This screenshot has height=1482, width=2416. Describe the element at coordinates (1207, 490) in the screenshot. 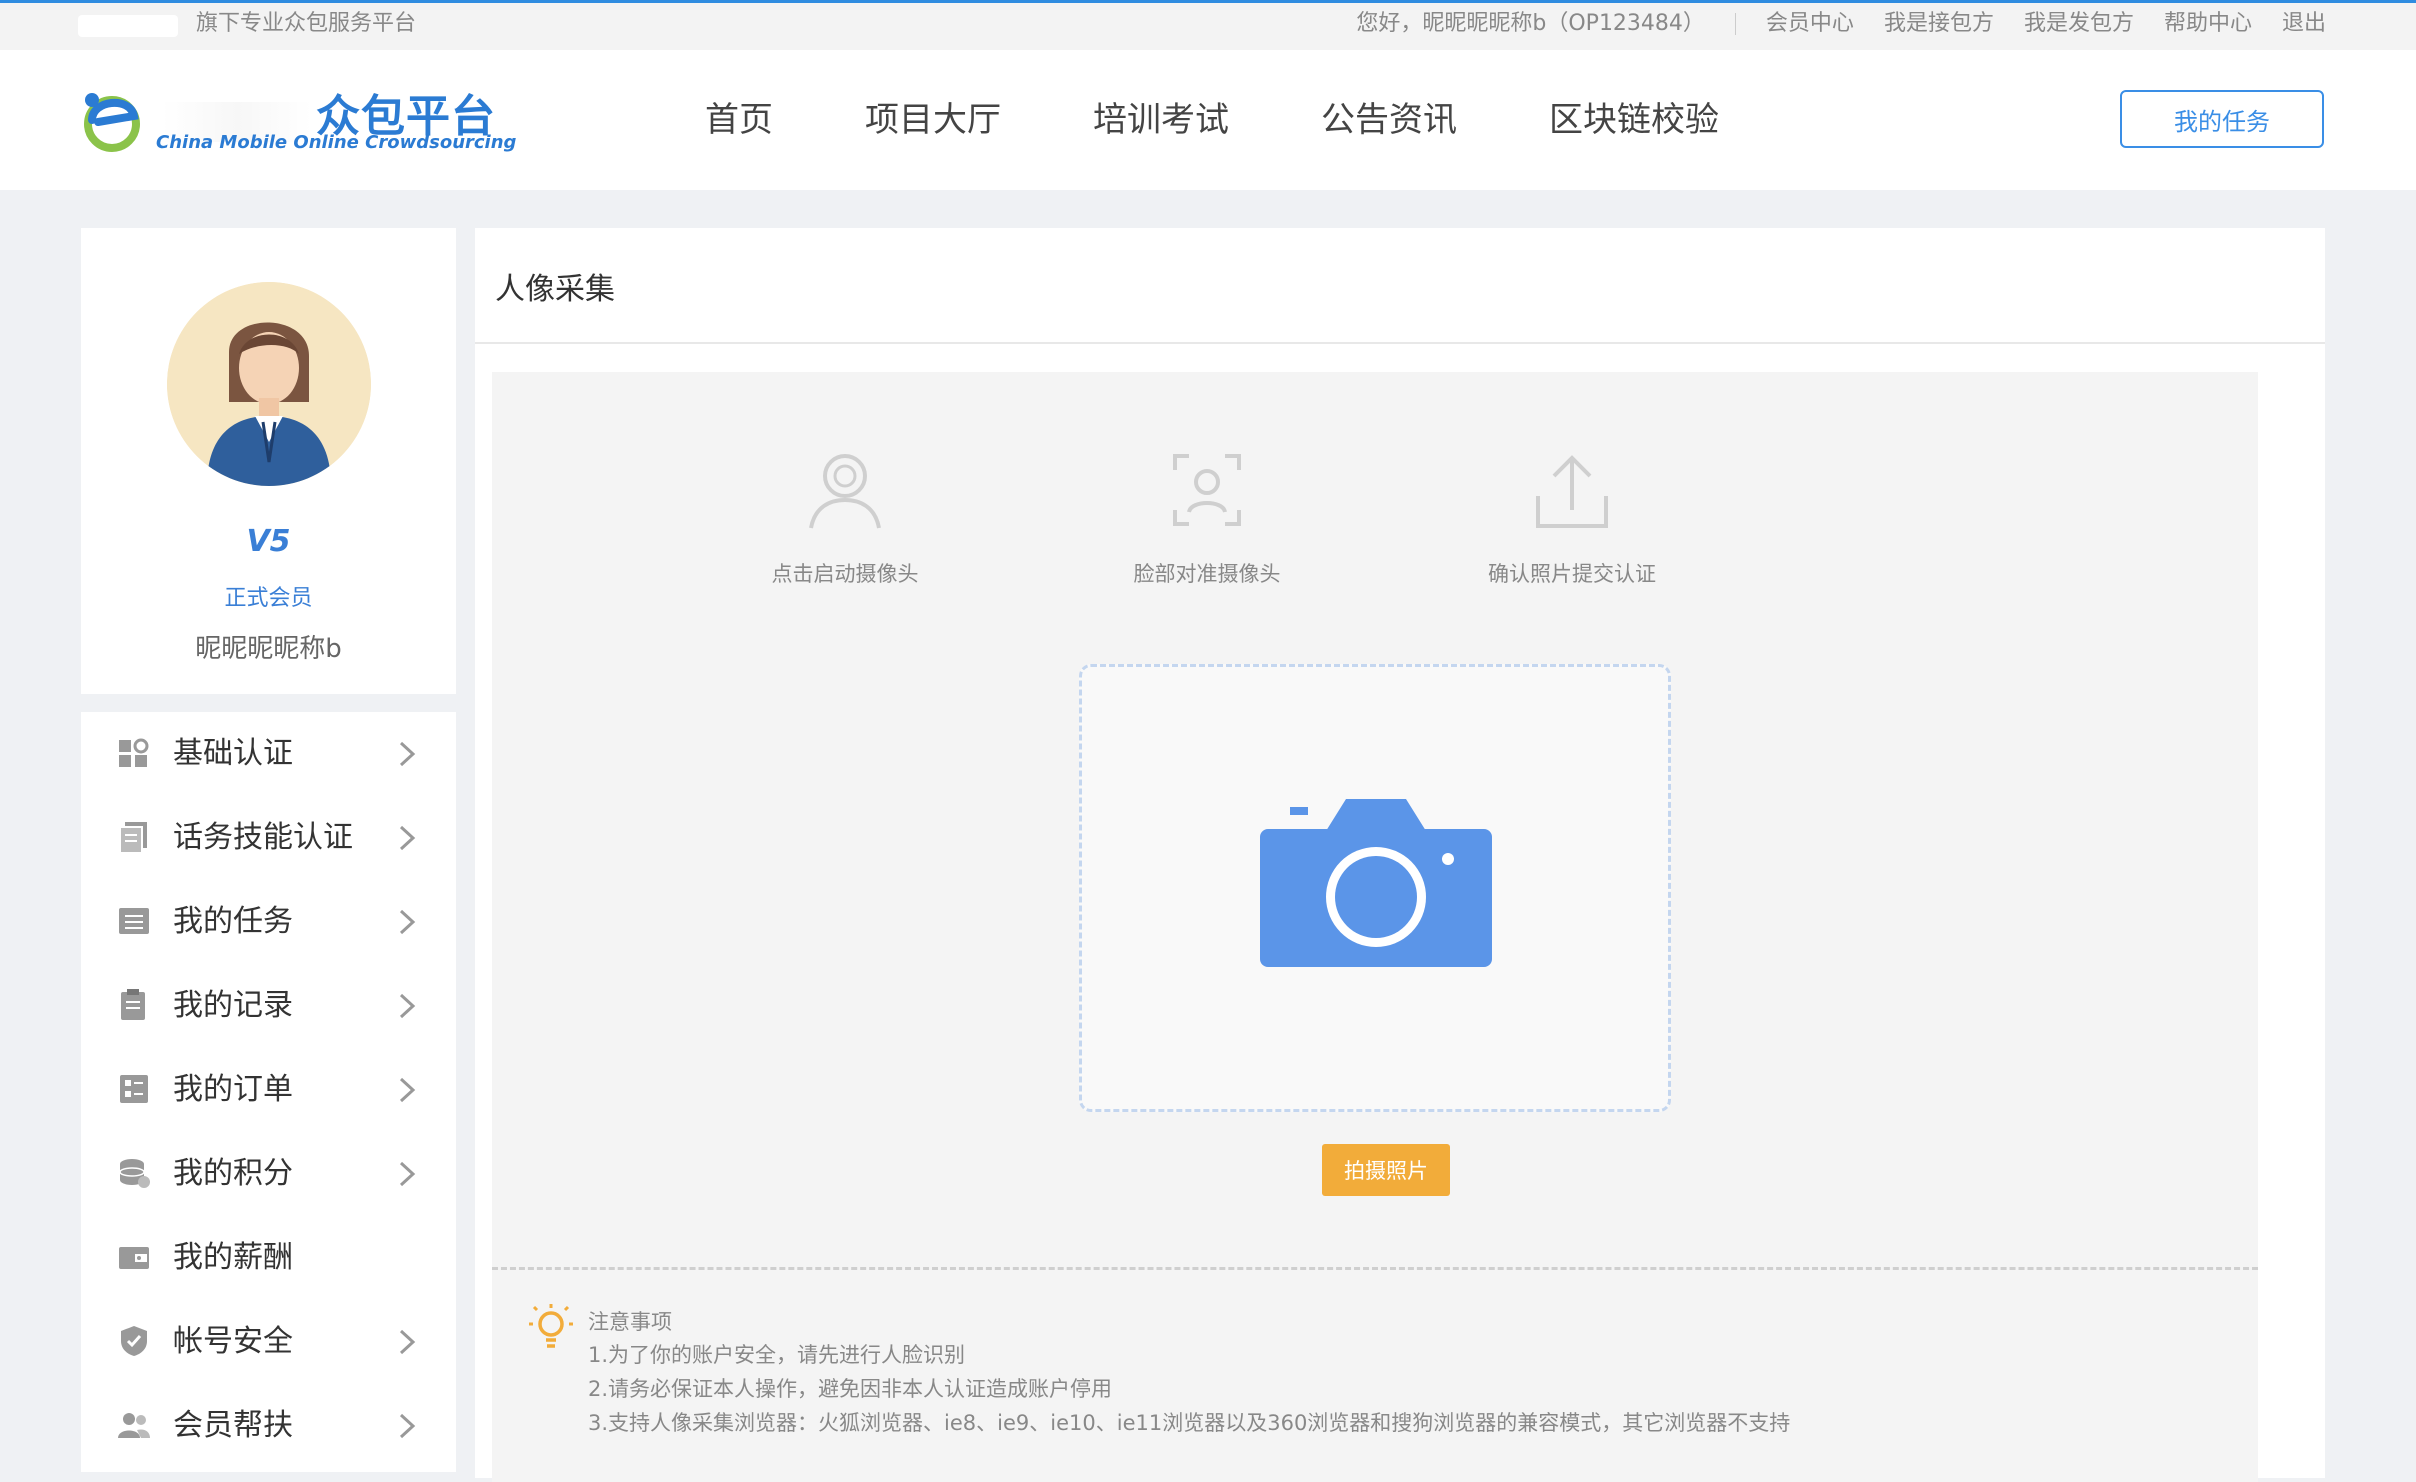

I see `face-frame-icon` at that location.